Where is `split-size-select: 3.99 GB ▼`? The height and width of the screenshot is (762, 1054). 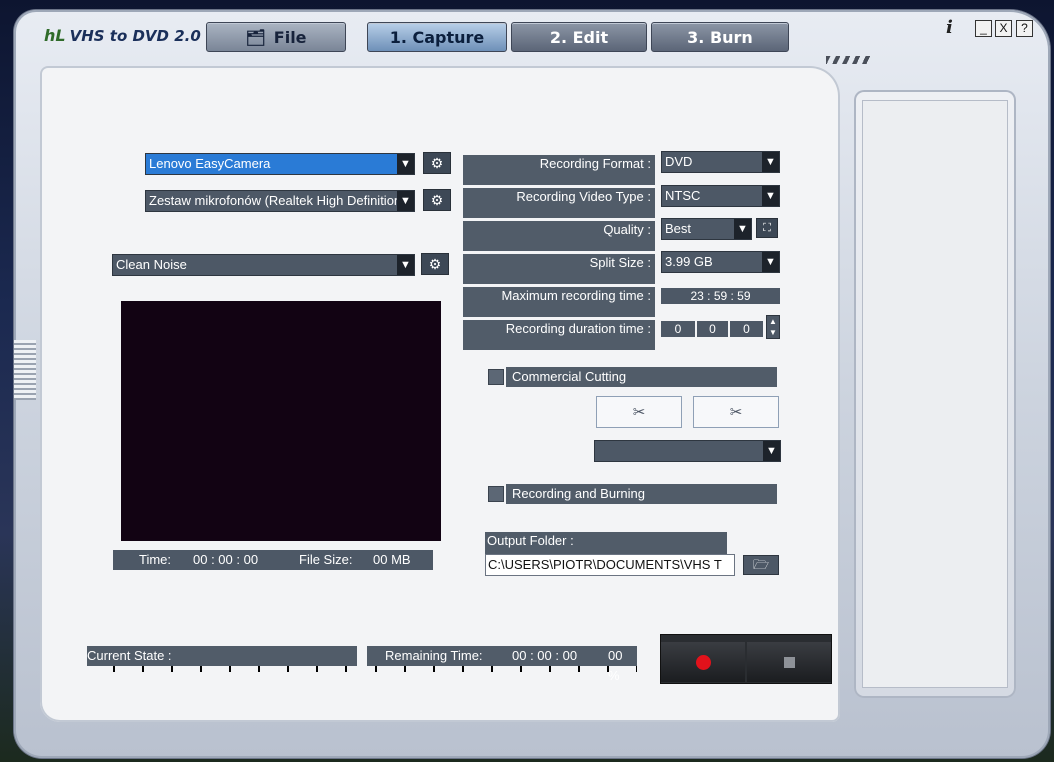 split-size-select: 3.99 GB ▼ is located at coordinates (720, 262).